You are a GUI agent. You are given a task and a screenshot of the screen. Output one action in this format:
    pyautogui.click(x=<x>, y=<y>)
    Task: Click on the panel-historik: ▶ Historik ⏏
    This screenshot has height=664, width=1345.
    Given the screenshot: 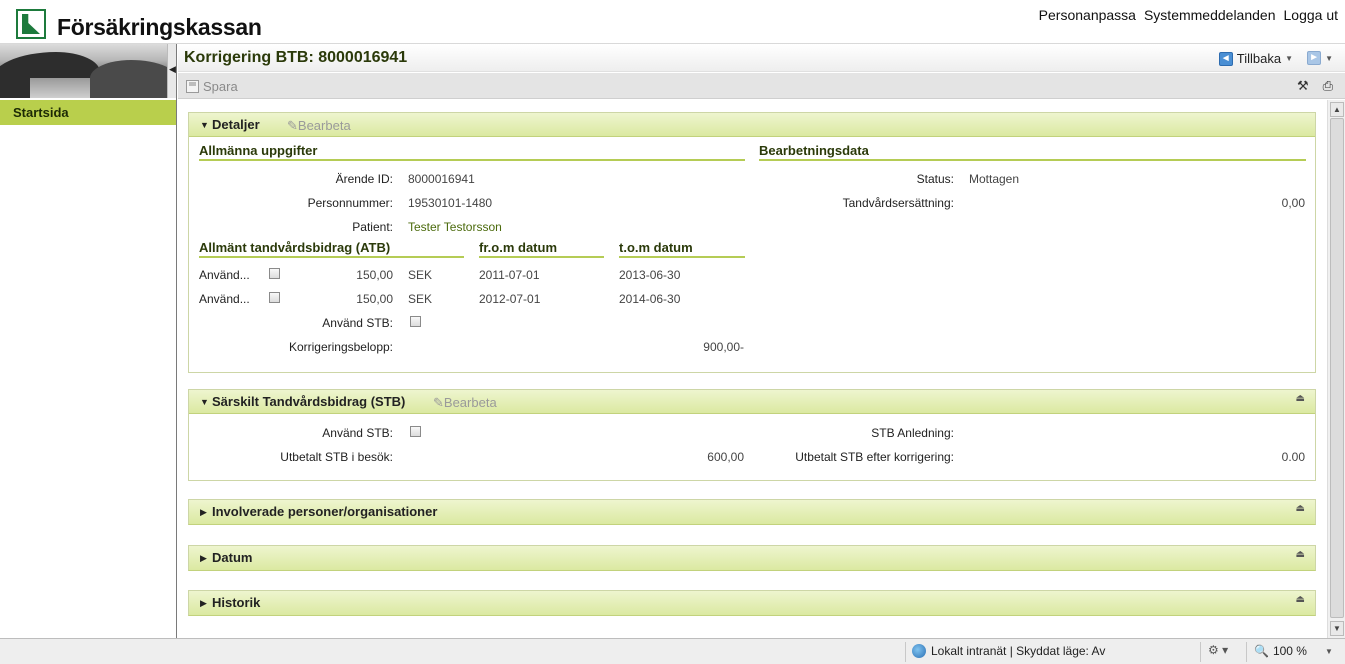 What is the action you would take?
    pyautogui.click(x=752, y=603)
    